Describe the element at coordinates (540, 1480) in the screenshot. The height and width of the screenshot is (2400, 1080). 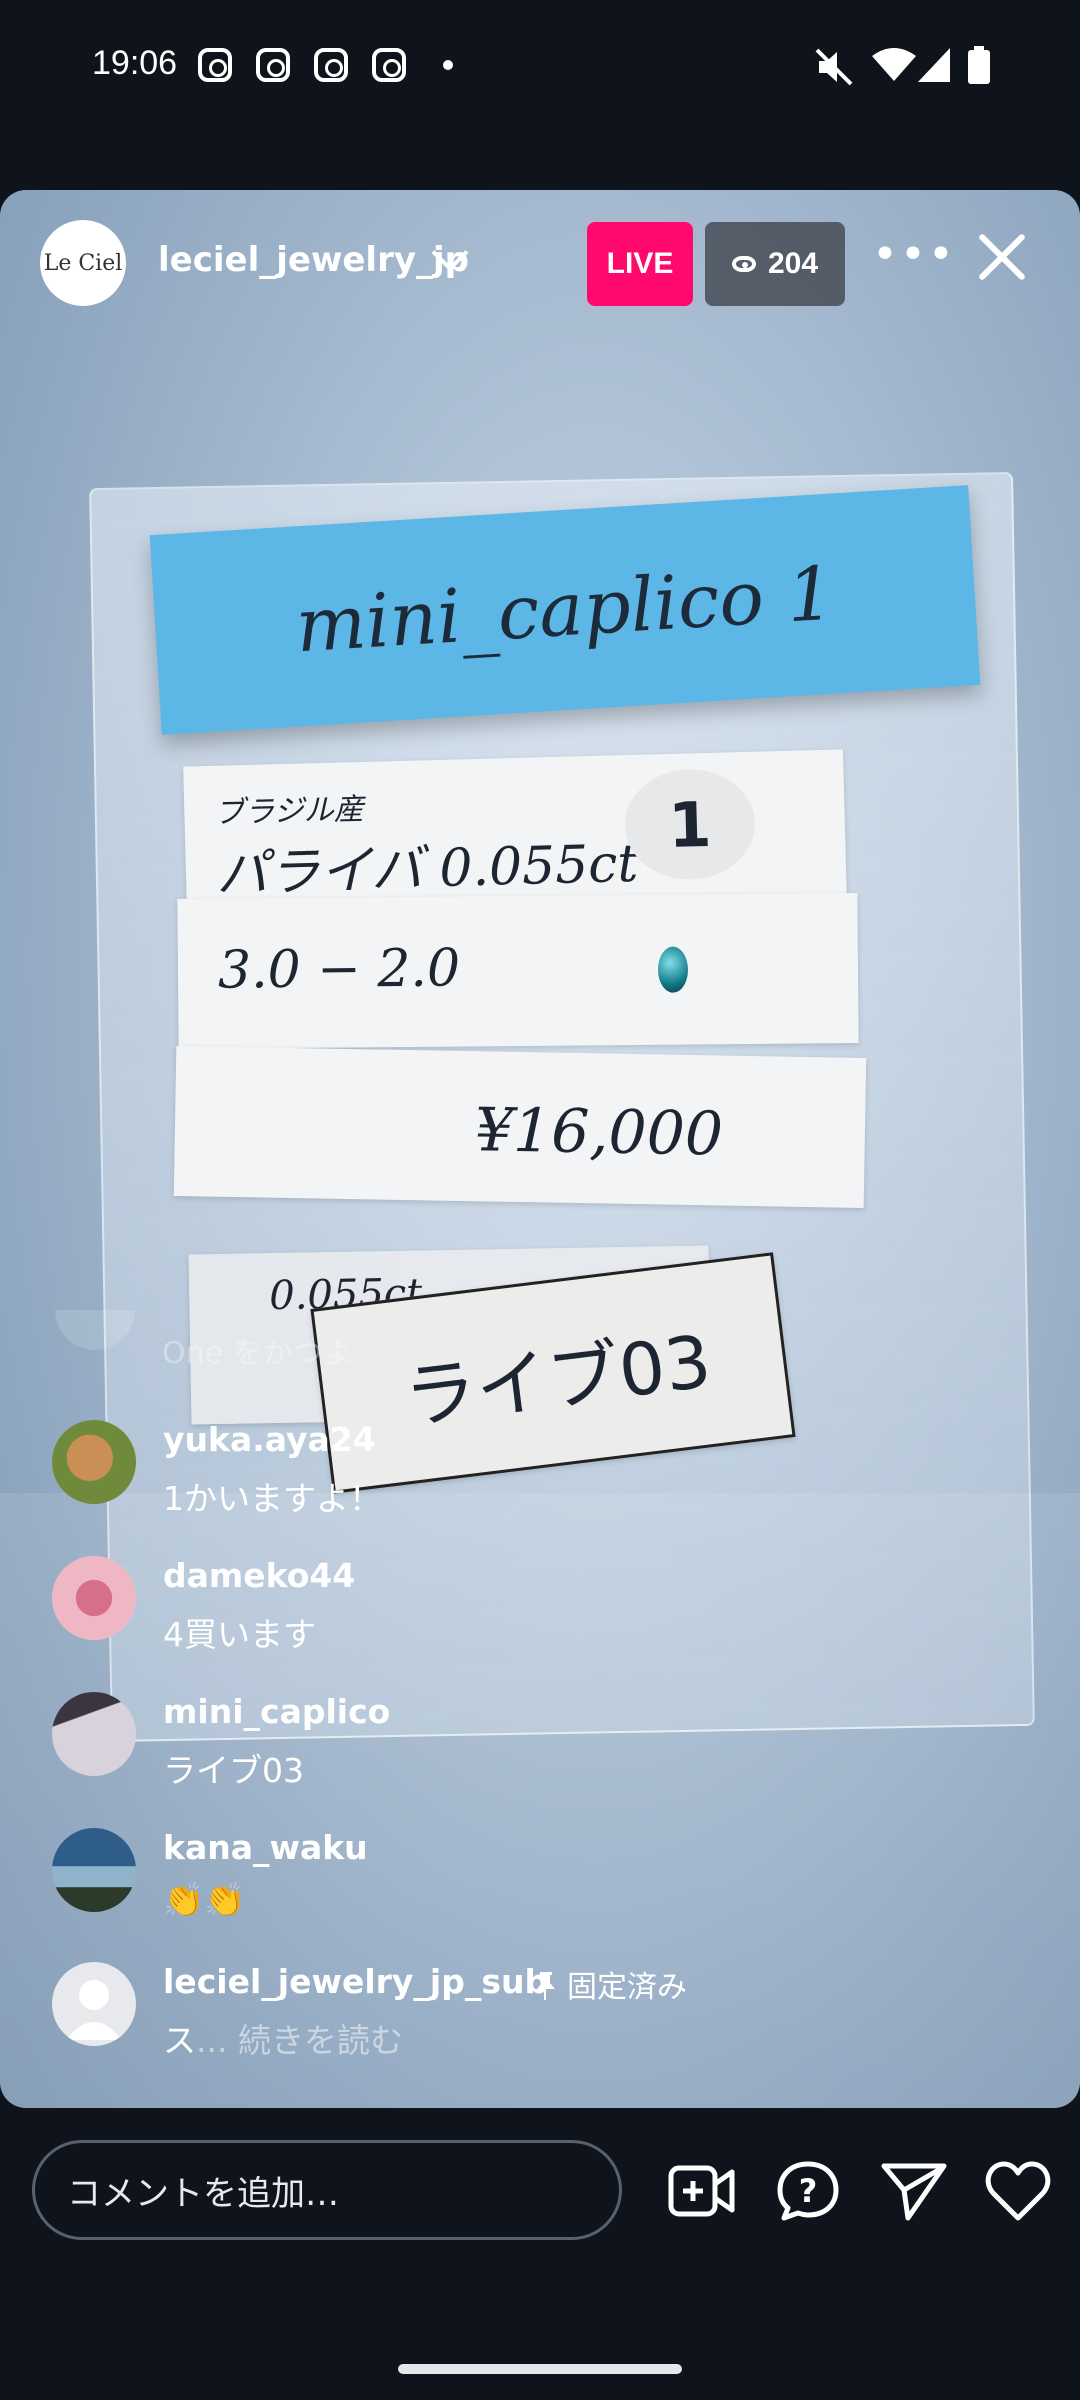
I see `comment-item: yuka.aya24 1かいますよ！` at that location.